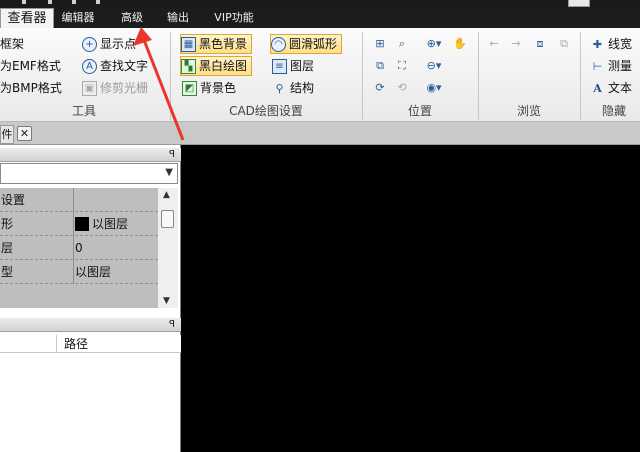  I want to click on hide-group-label: 隐藏, so click(613, 111).